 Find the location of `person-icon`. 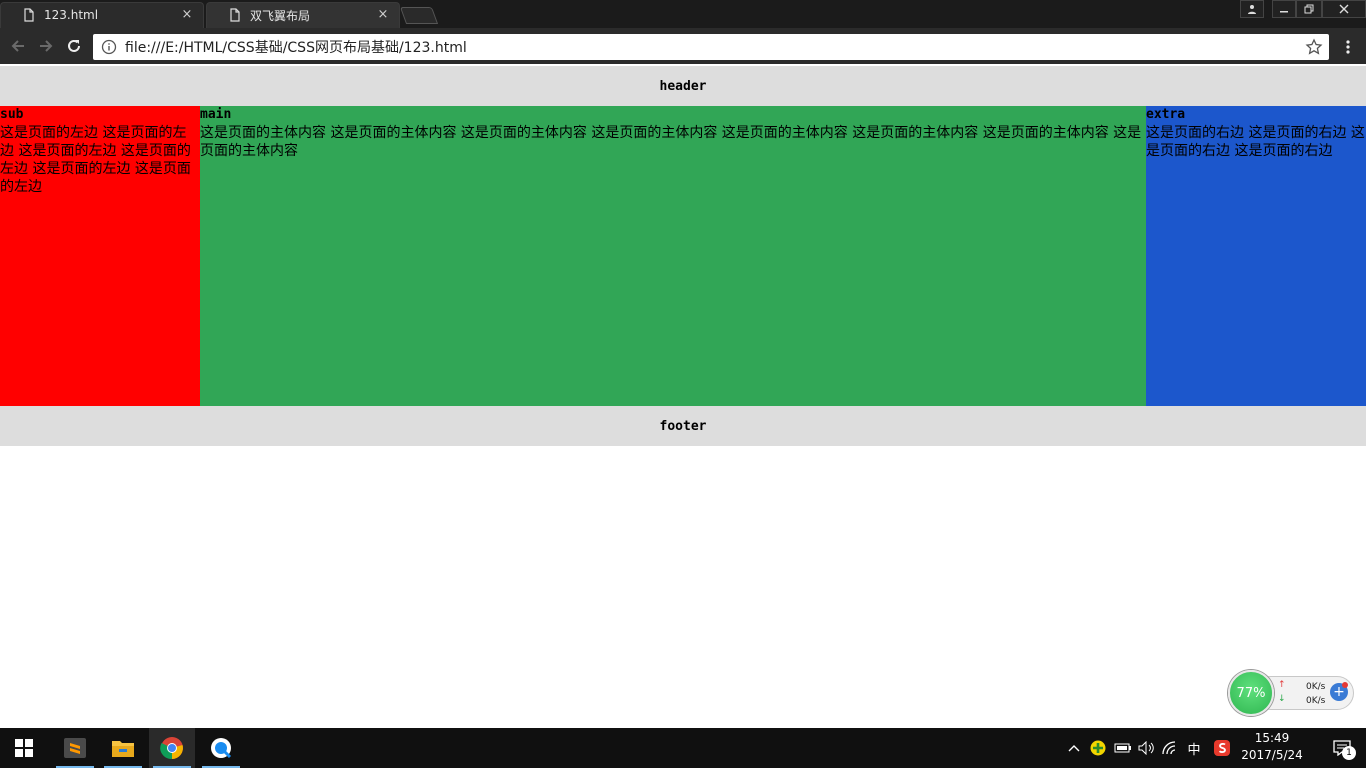

person-icon is located at coordinates (1252, 9).